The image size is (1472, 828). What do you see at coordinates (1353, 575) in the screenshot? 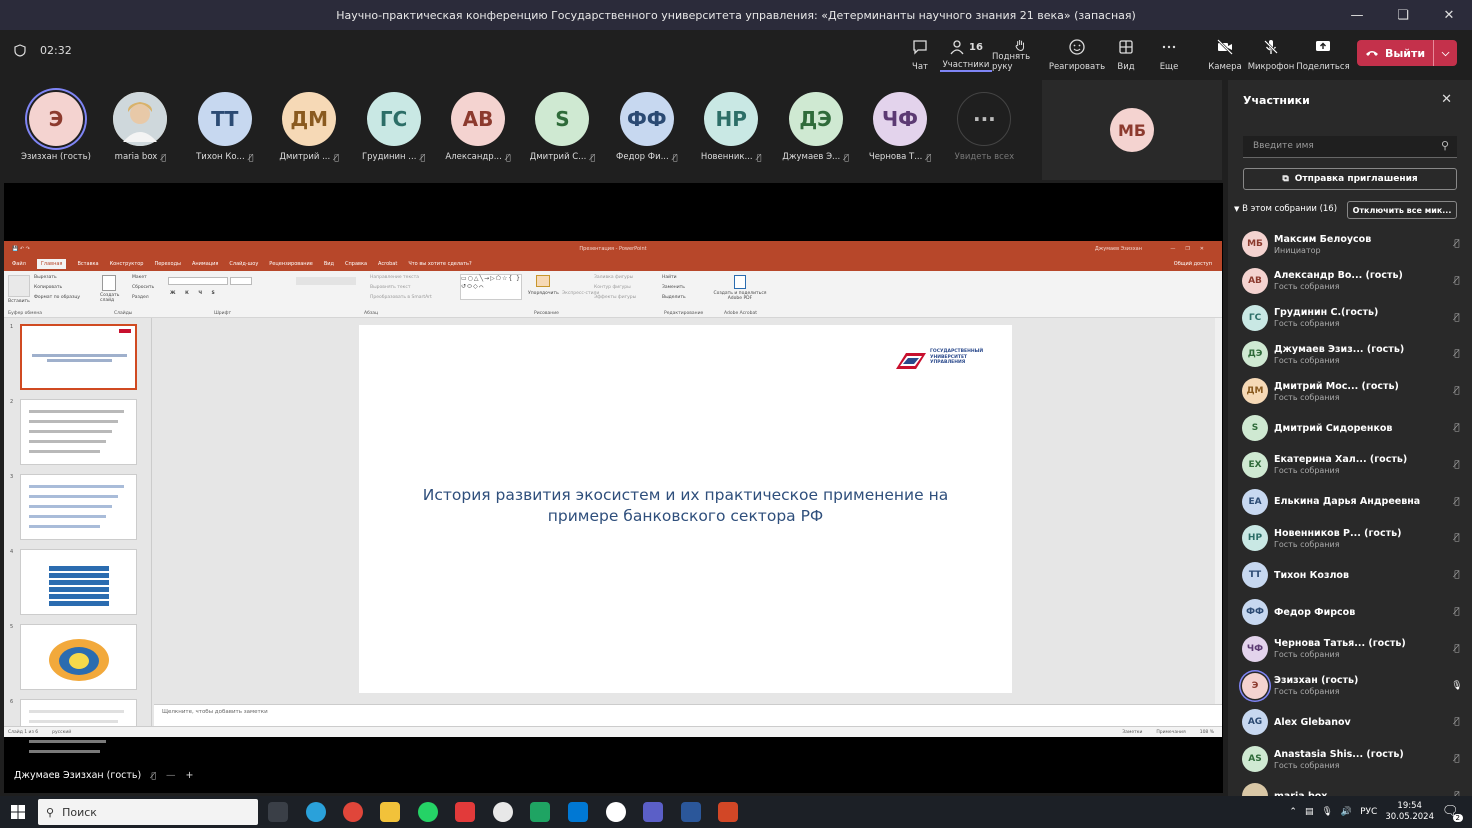
I see `participant-list-item: ТТ Тихон Козлов 🎙̸` at bounding box center [1353, 575].